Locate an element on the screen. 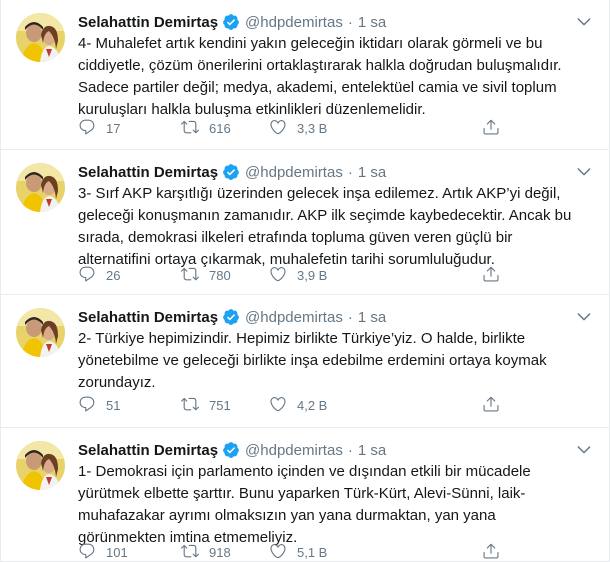 This screenshot has height=562, width=610. retweet-button: 780 is located at coordinates (206, 275).